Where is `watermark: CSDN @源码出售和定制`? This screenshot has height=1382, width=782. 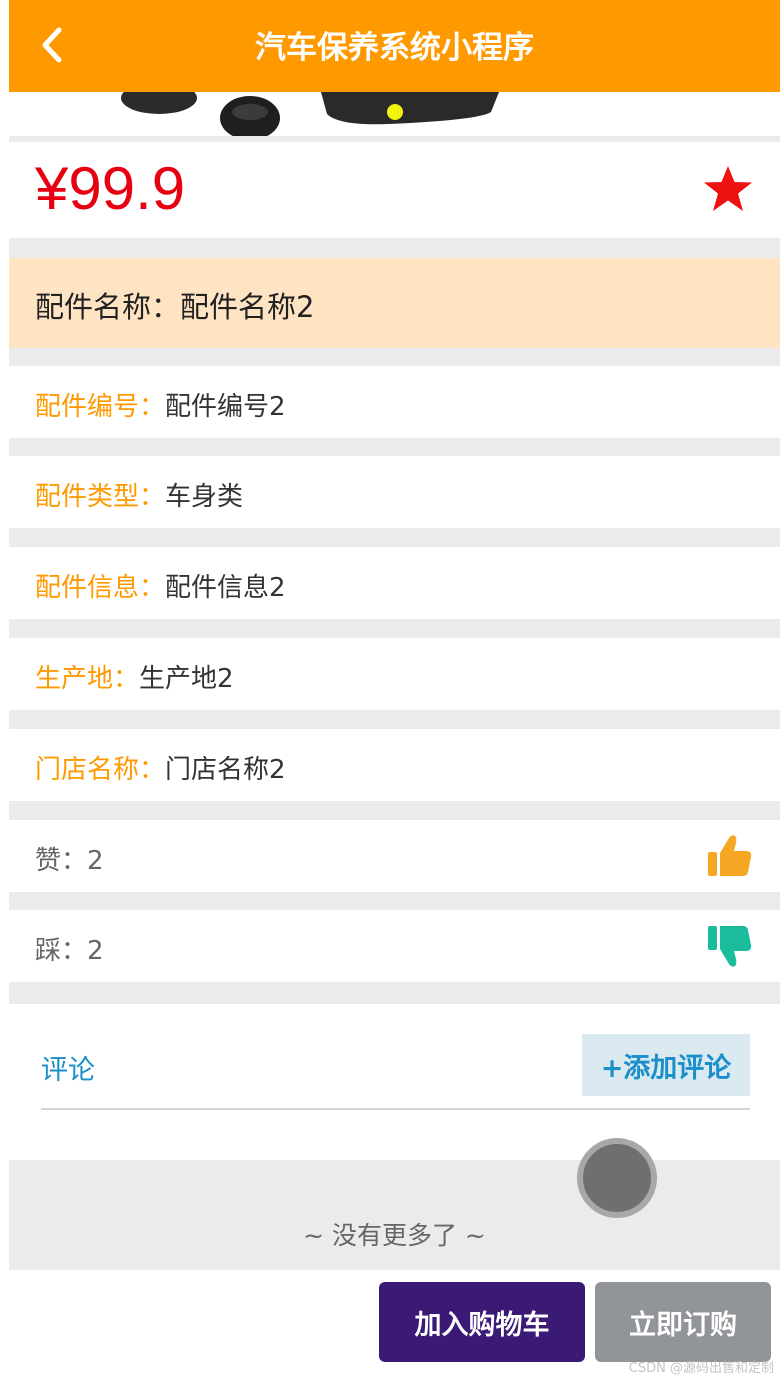 watermark: CSDN @源码出售和定制 is located at coordinates (701, 1368).